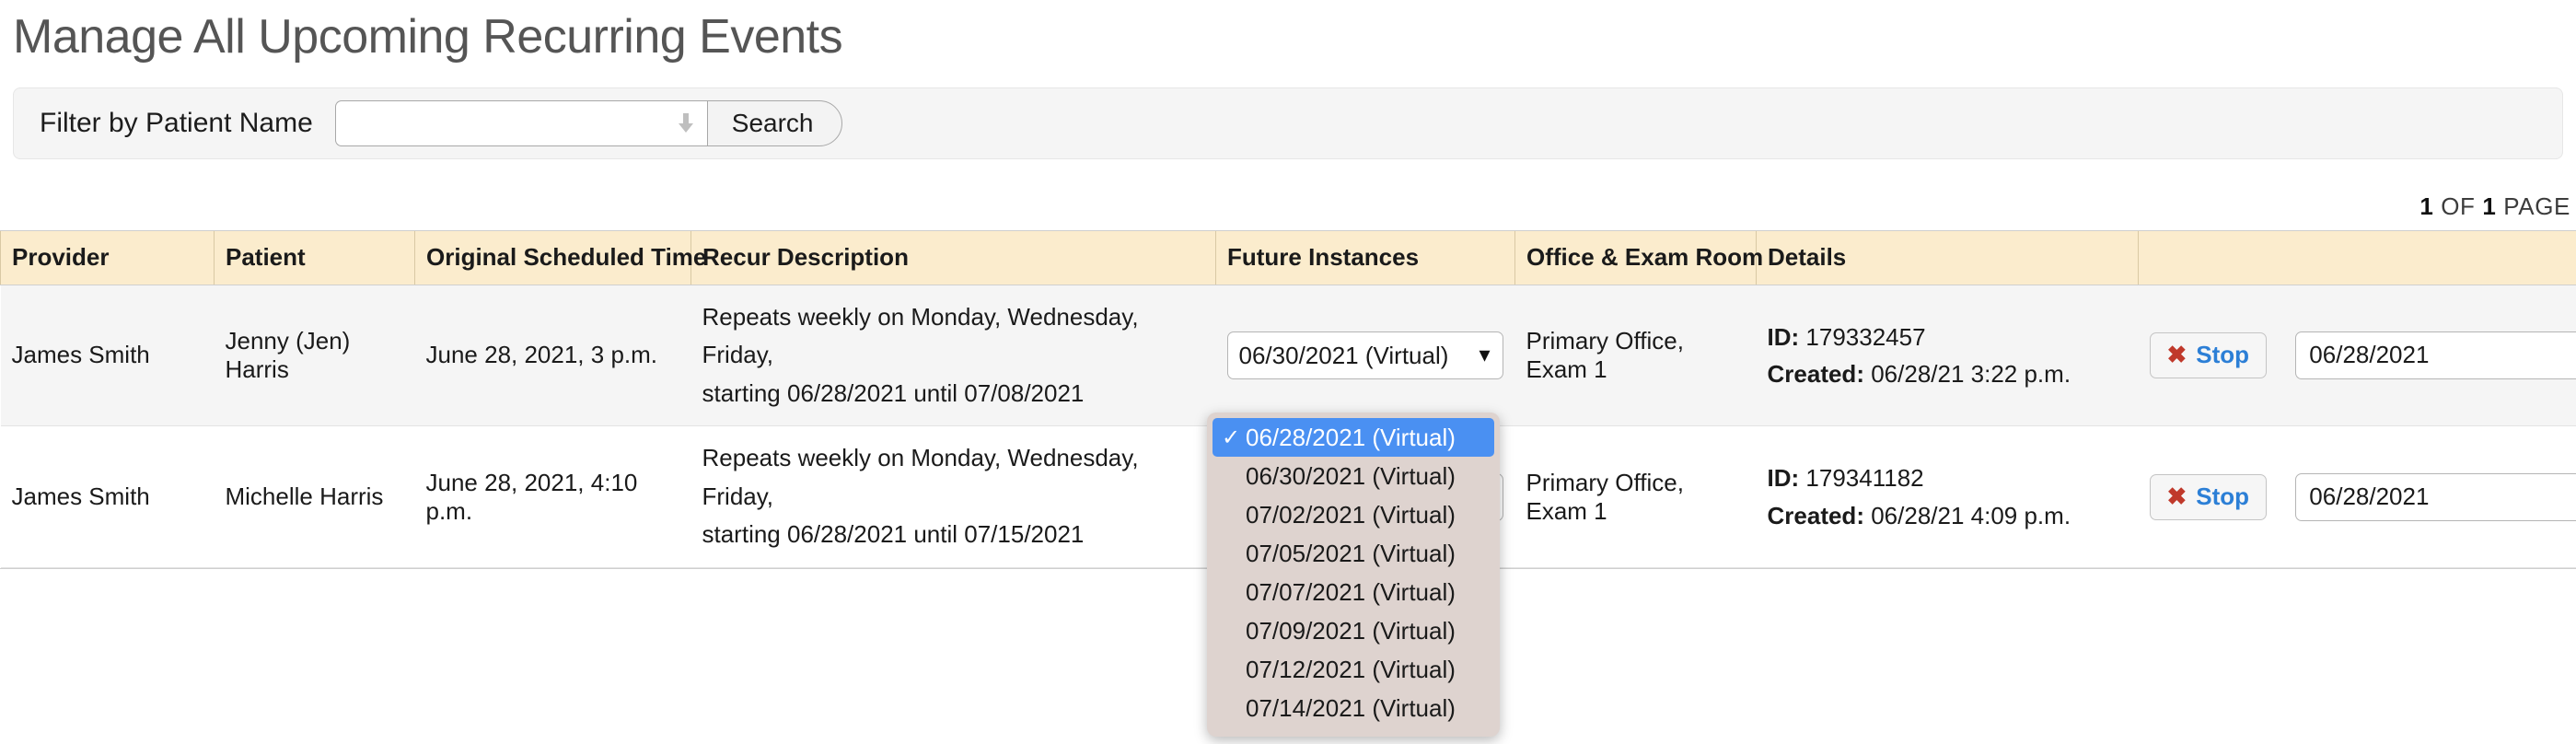 This screenshot has height=744, width=2576. What do you see at coordinates (774, 123) in the screenshot?
I see `search-button: Search` at bounding box center [774, 123].